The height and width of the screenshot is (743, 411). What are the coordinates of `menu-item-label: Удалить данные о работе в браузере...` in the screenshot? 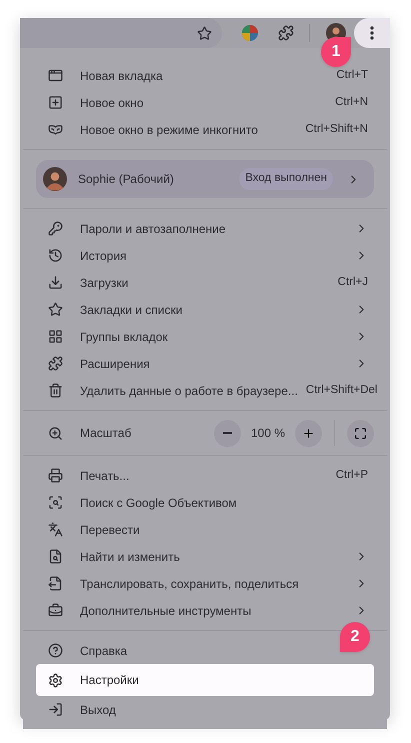 It's located at (189, 391).